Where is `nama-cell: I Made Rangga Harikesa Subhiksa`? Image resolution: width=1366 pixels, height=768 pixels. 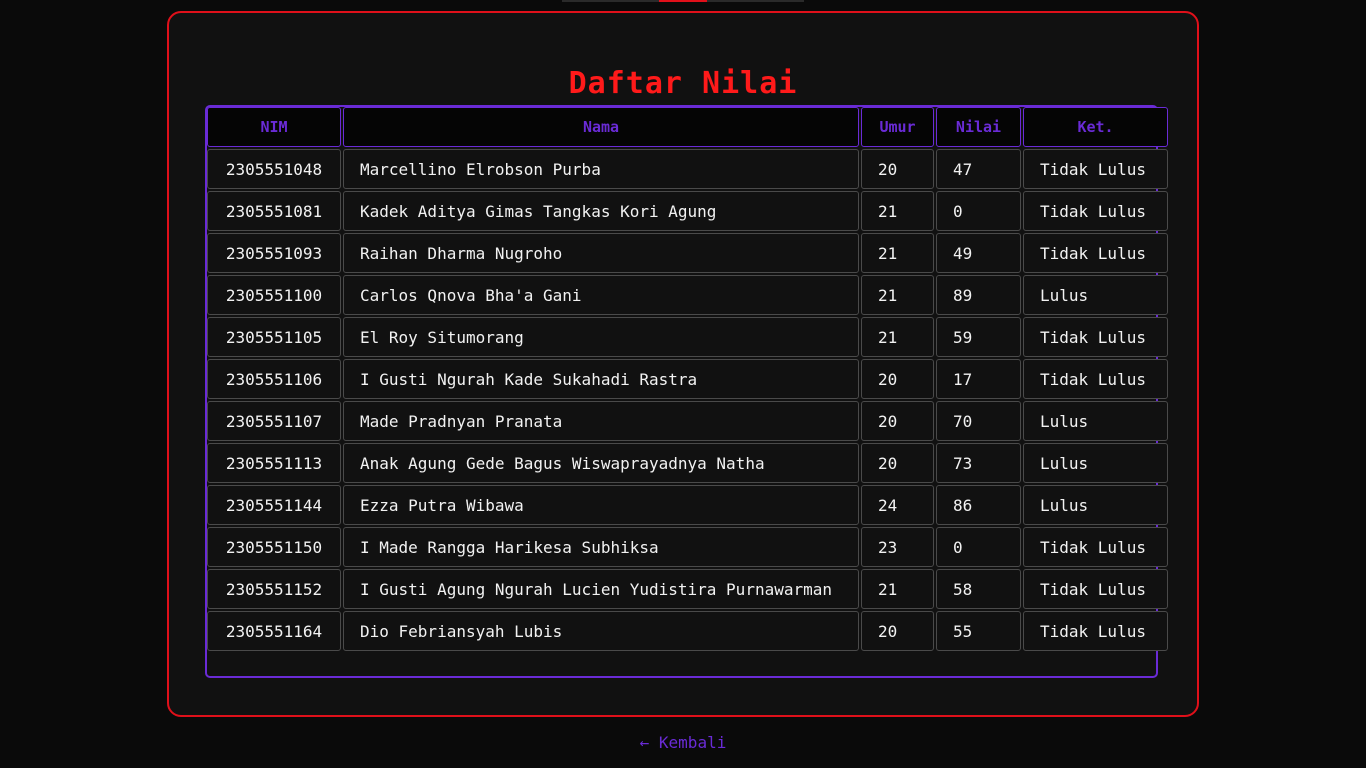 nama-cell: I Made Rangga Harikesa Subhiksa is located at coordinates (601, 547).